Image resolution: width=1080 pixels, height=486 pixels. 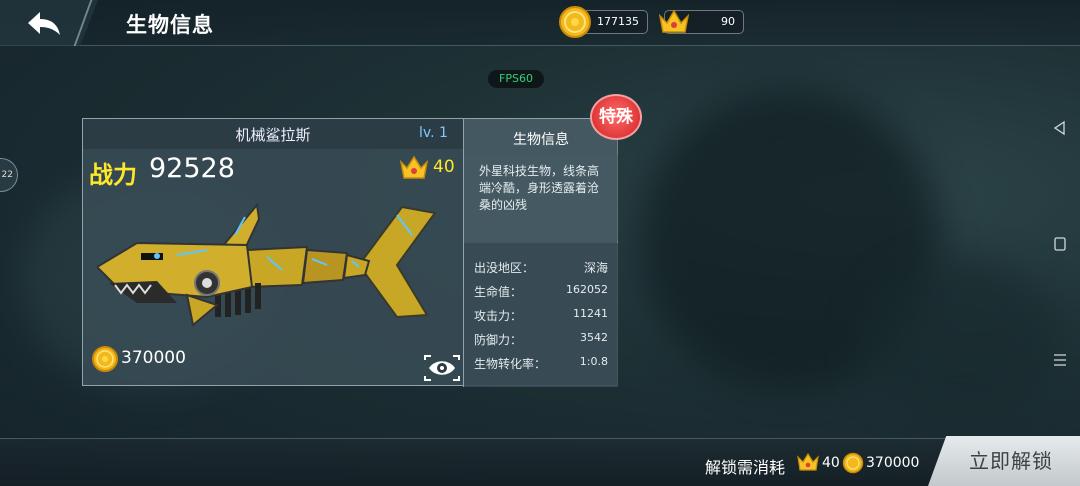 I want to click on stat-label: 生物转化率：, so click(x=510, y=364).